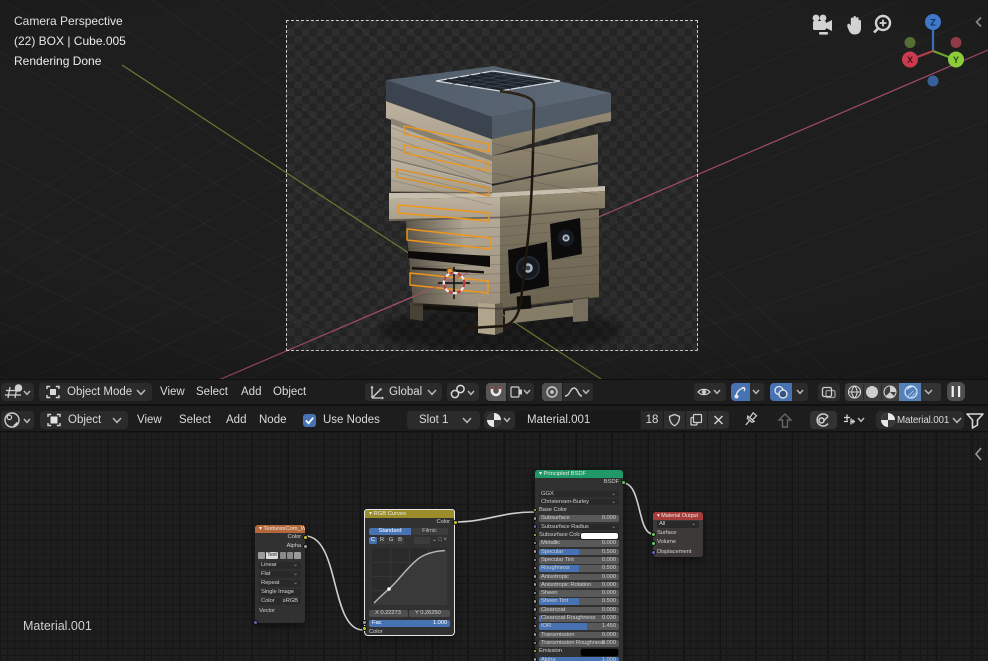 The image size is (988, 661). Describe the element at coordinates (956, 60) in the screenshot. I see `svg-text: Y` at that location.